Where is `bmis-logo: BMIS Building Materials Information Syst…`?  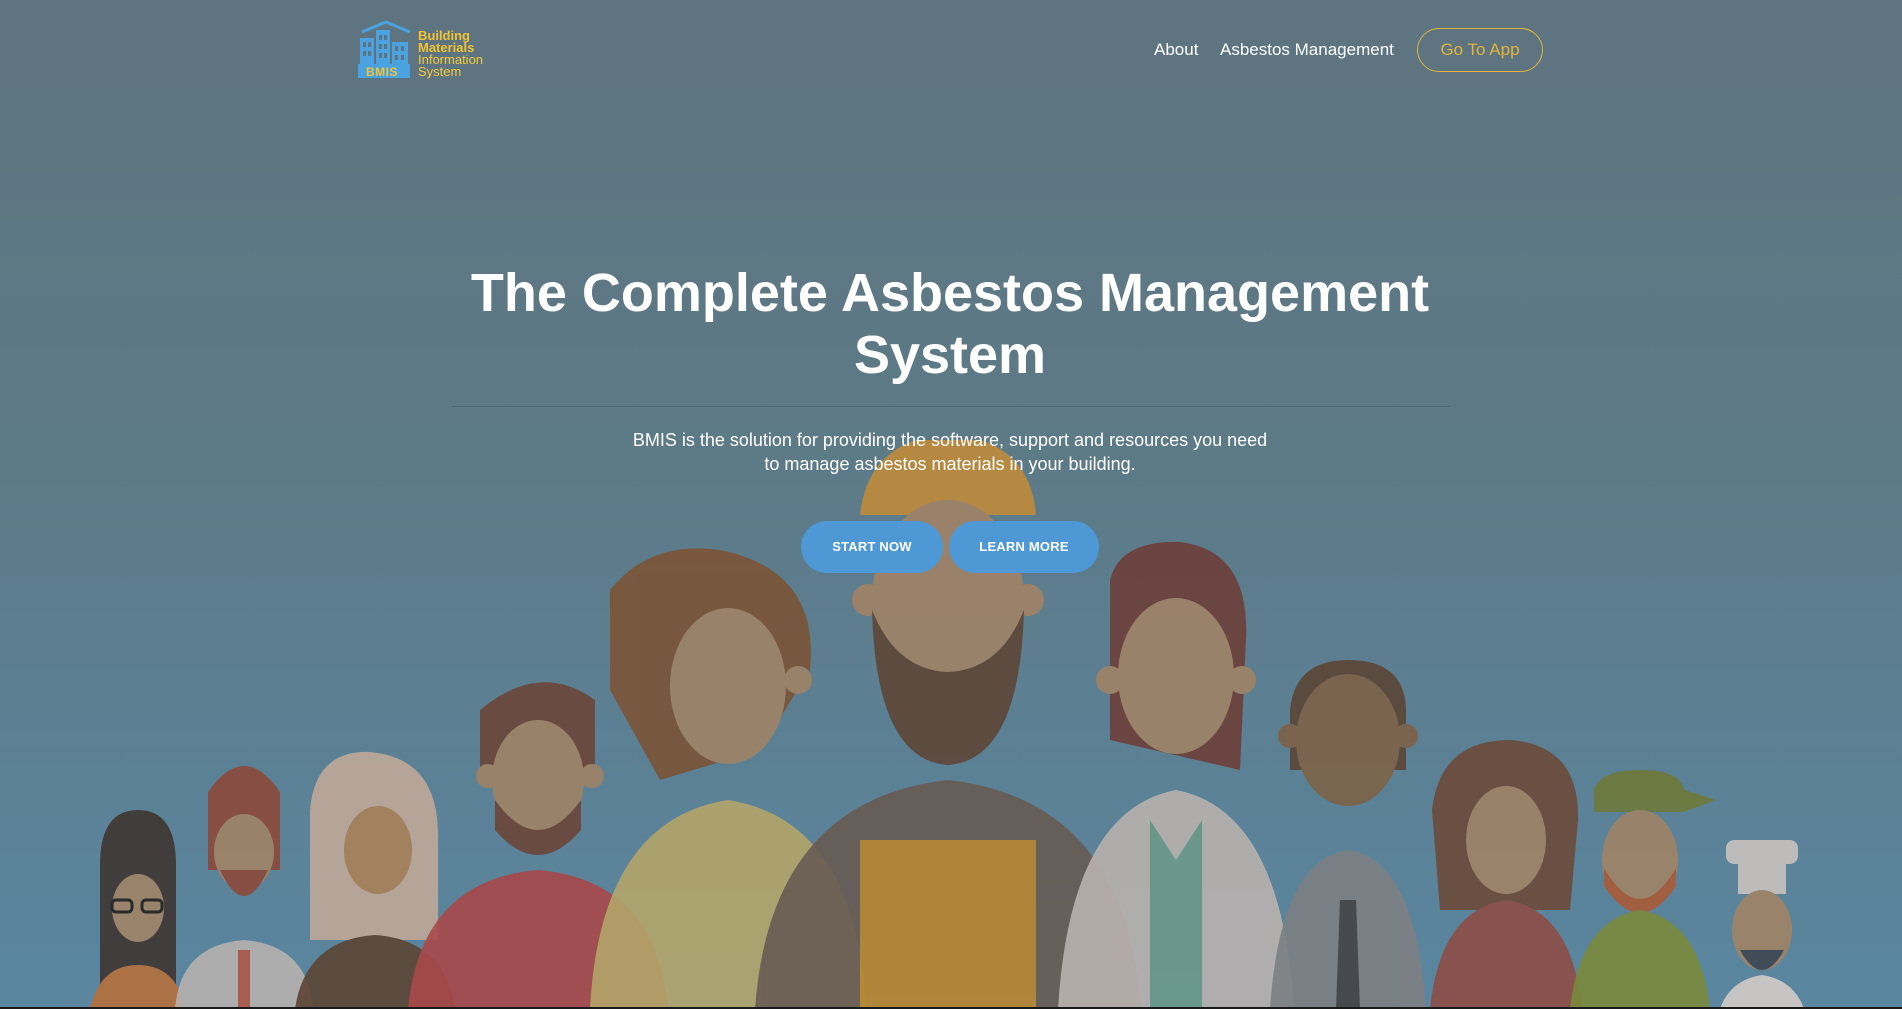
bmis-logo: BMIS Building Materials Information Syst… is located at coordinates (423, 51).